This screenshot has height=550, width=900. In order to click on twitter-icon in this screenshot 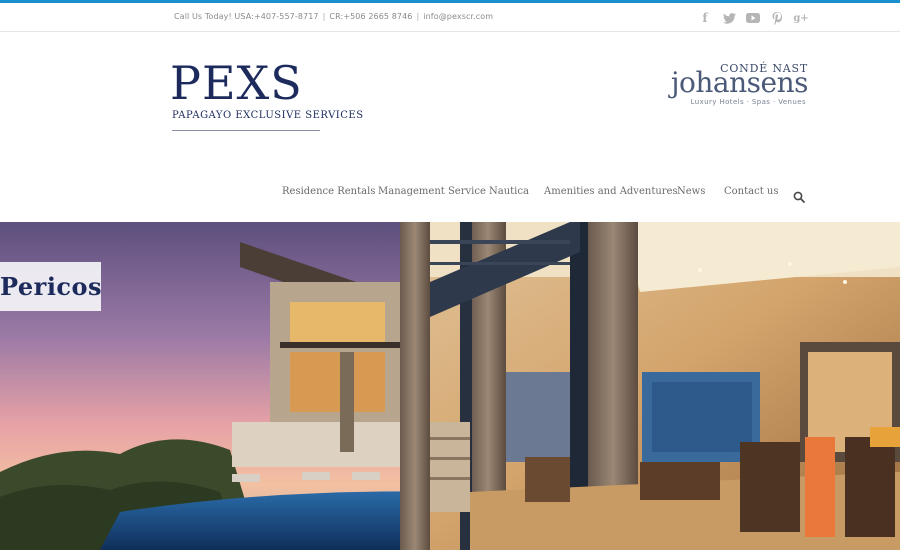, I will do `click(729, 18)`.